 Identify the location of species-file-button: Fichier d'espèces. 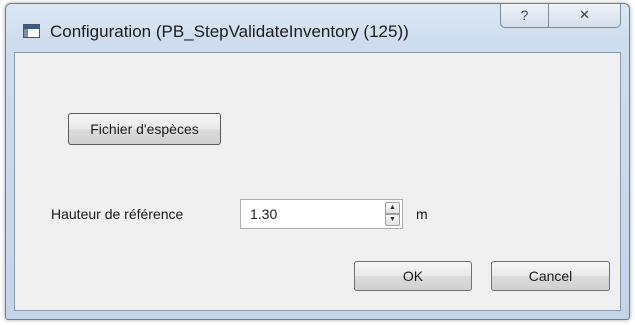
(144, 129).